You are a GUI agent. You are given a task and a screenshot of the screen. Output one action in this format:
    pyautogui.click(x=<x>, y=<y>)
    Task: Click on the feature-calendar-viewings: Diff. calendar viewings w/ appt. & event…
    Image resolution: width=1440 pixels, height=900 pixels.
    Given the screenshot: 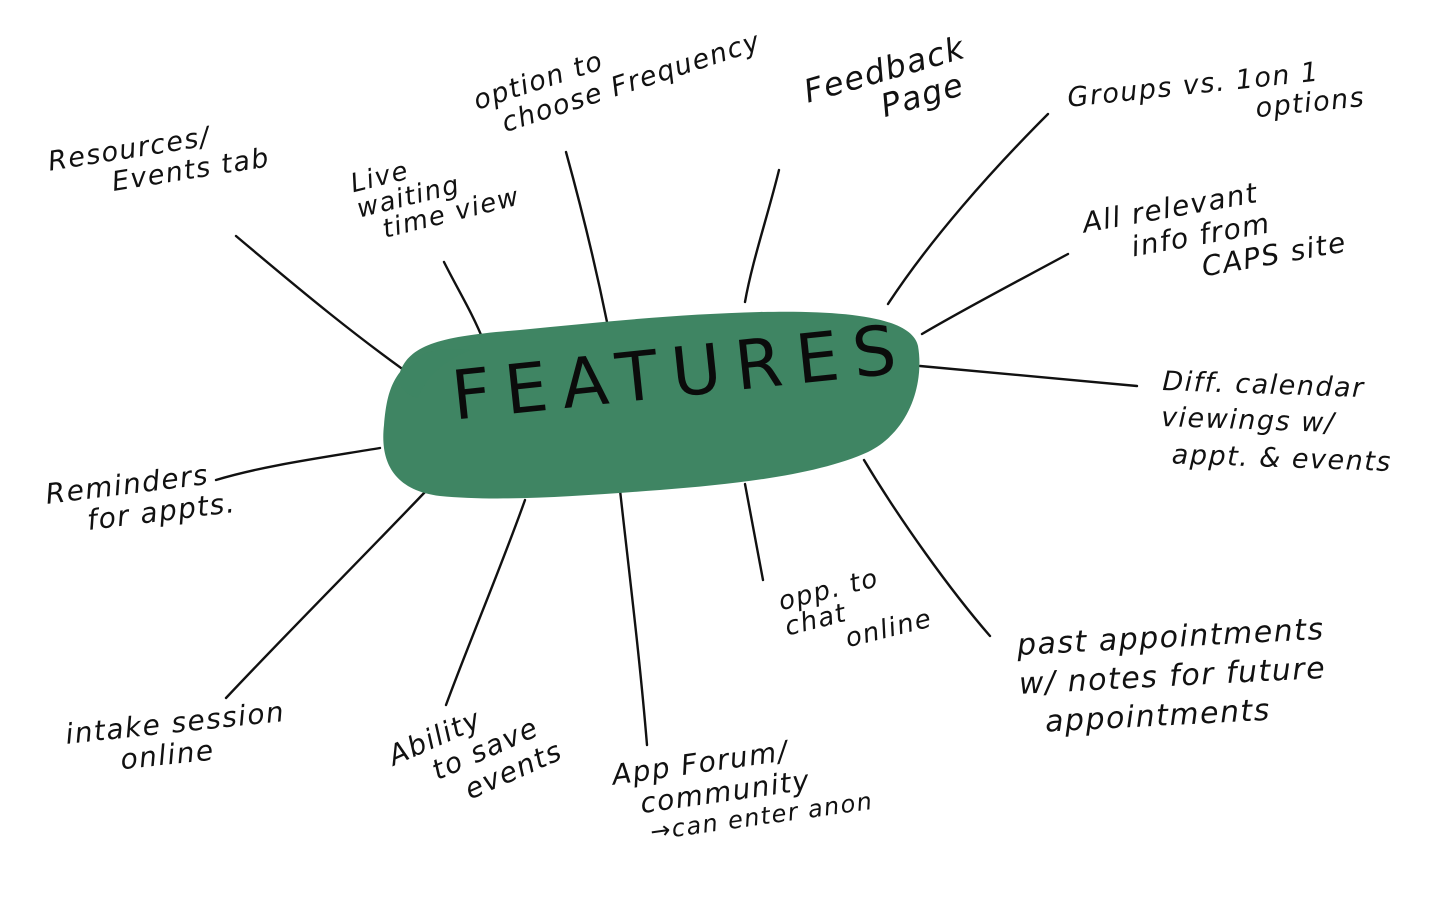 What is the action you would take?
    pyautogui.click(x=1276, y=421)
    